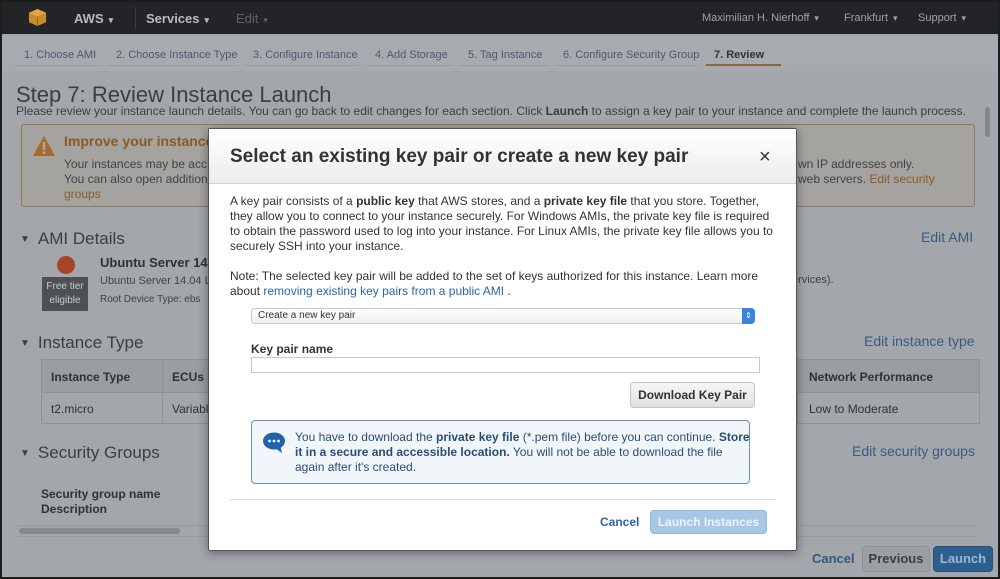 The image size is (1000, 579). What do you see at coordinates (760, 18) in the screenshot?
I see `user-menu: Maximilian H. Nierhoff ▾` at bounding box center [760, 18].